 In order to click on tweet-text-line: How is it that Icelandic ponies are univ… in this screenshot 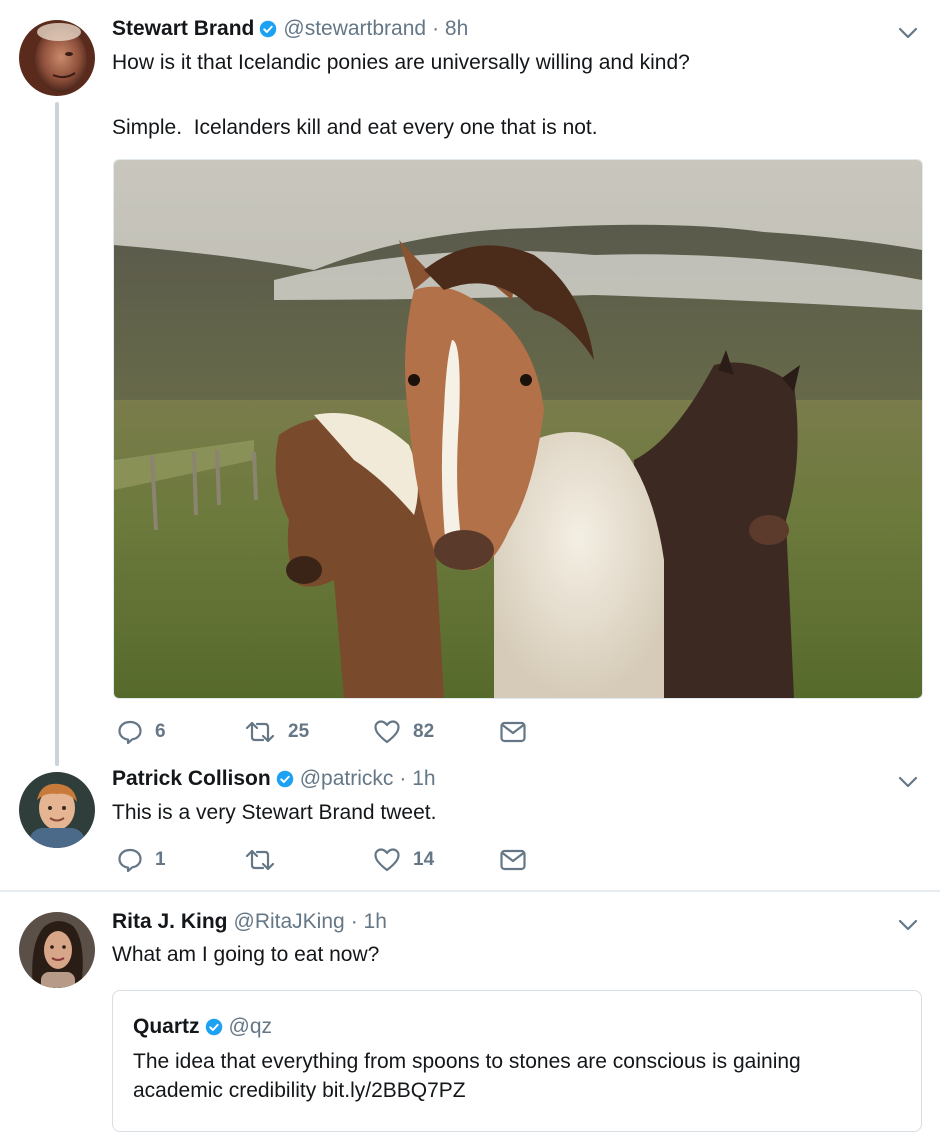, I will do `click(401, 62)`.